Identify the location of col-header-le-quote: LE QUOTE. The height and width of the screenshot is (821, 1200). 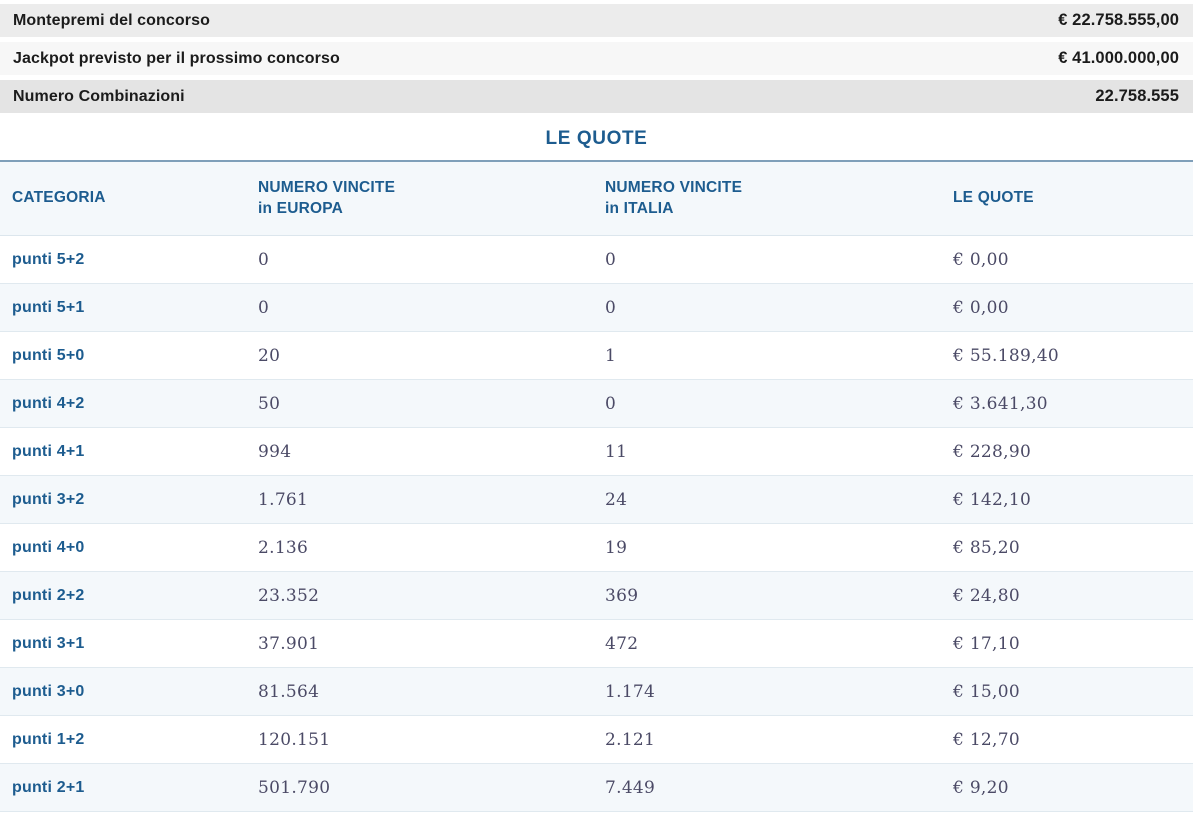
(993, 198).